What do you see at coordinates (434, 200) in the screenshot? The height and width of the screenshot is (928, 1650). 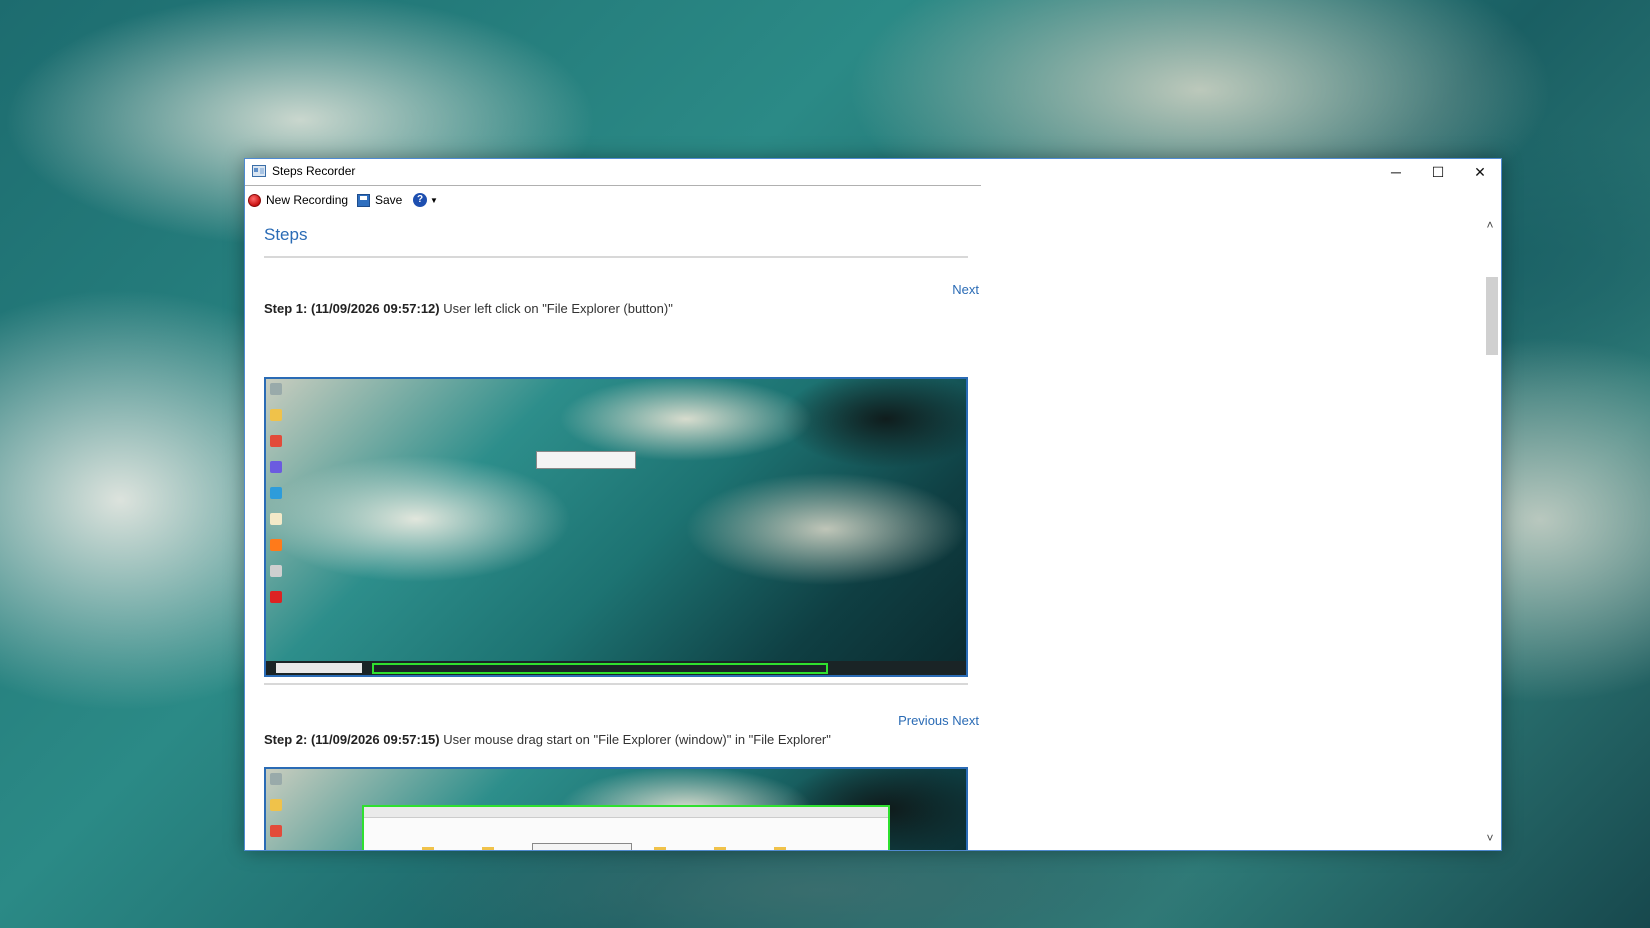 I see `chevron-down-icon: ▼` at bounding box center [434, 200].